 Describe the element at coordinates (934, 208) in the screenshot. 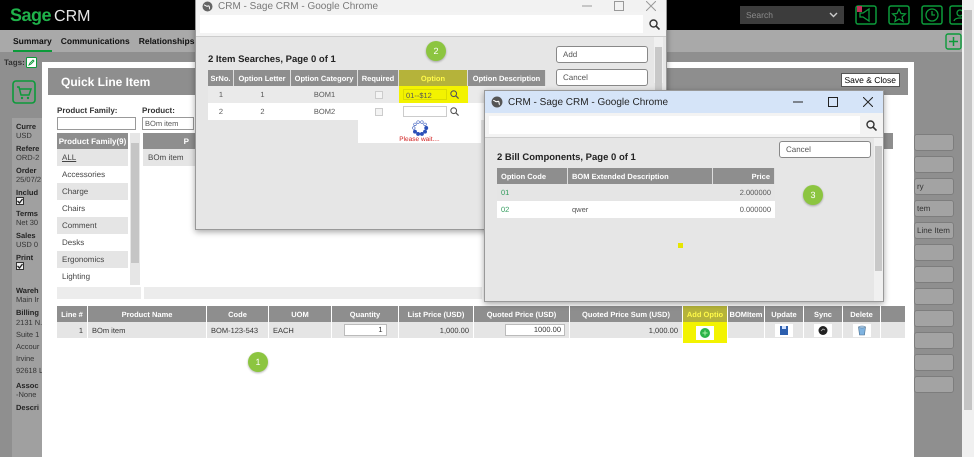

I see `action-button: tem` at that location.